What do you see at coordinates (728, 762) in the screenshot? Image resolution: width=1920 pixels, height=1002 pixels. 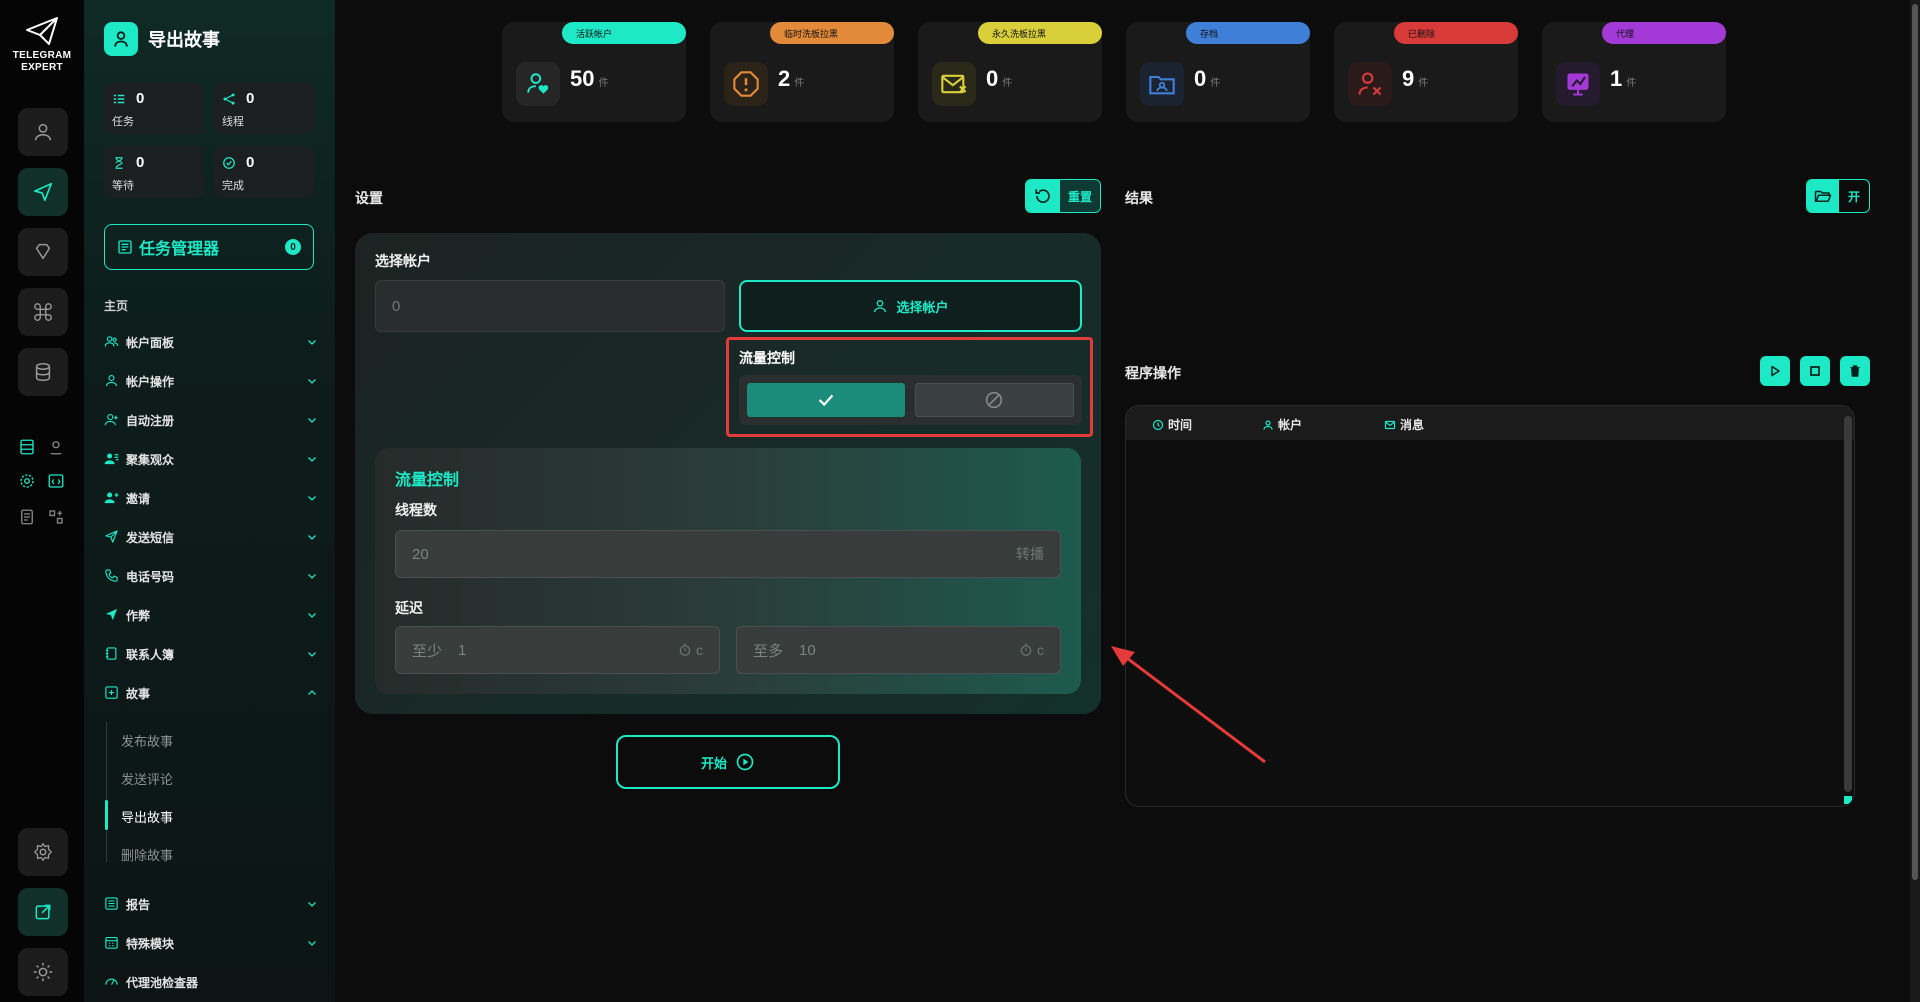 I see `start-button: 开始` at bounding box center [728, 762].